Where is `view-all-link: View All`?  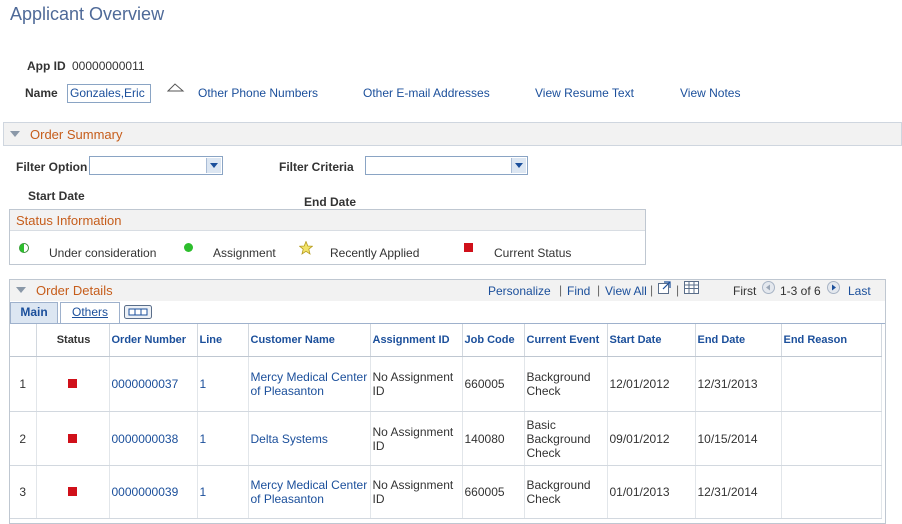 view-all-link: View All is located at coordinates (626, 291).